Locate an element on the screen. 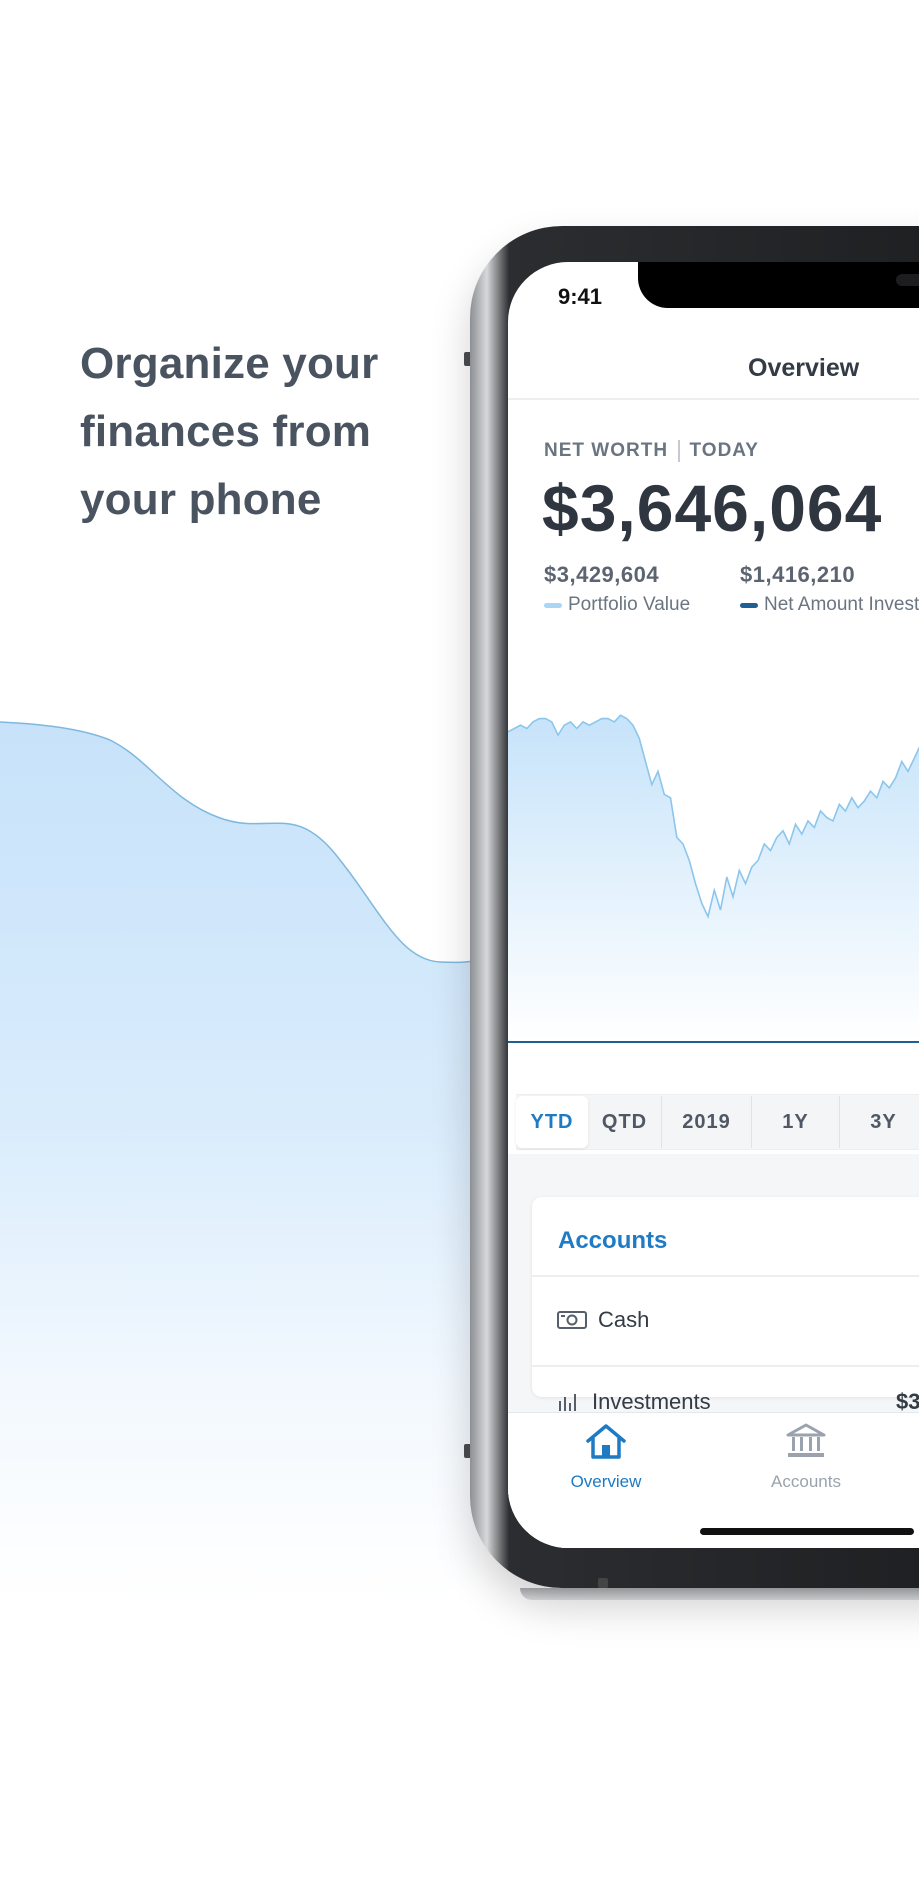 The width and height of the screenshot is (919, 1879). net-invested-stat: $1,416,210 Net Amount Invested is located at coordinates (829, 589).